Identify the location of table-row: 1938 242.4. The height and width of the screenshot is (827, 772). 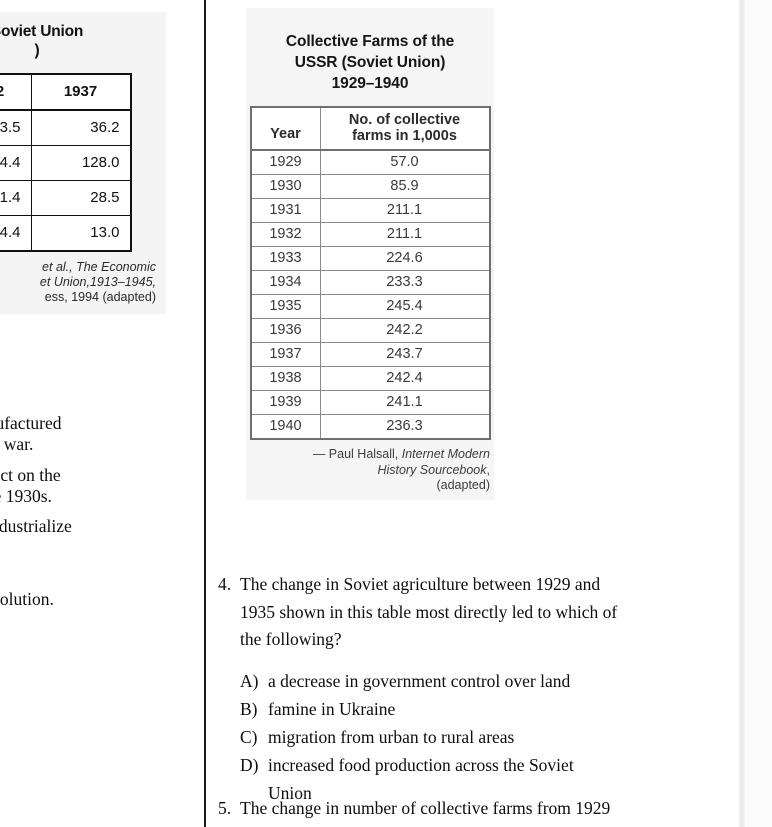
(370, 379).